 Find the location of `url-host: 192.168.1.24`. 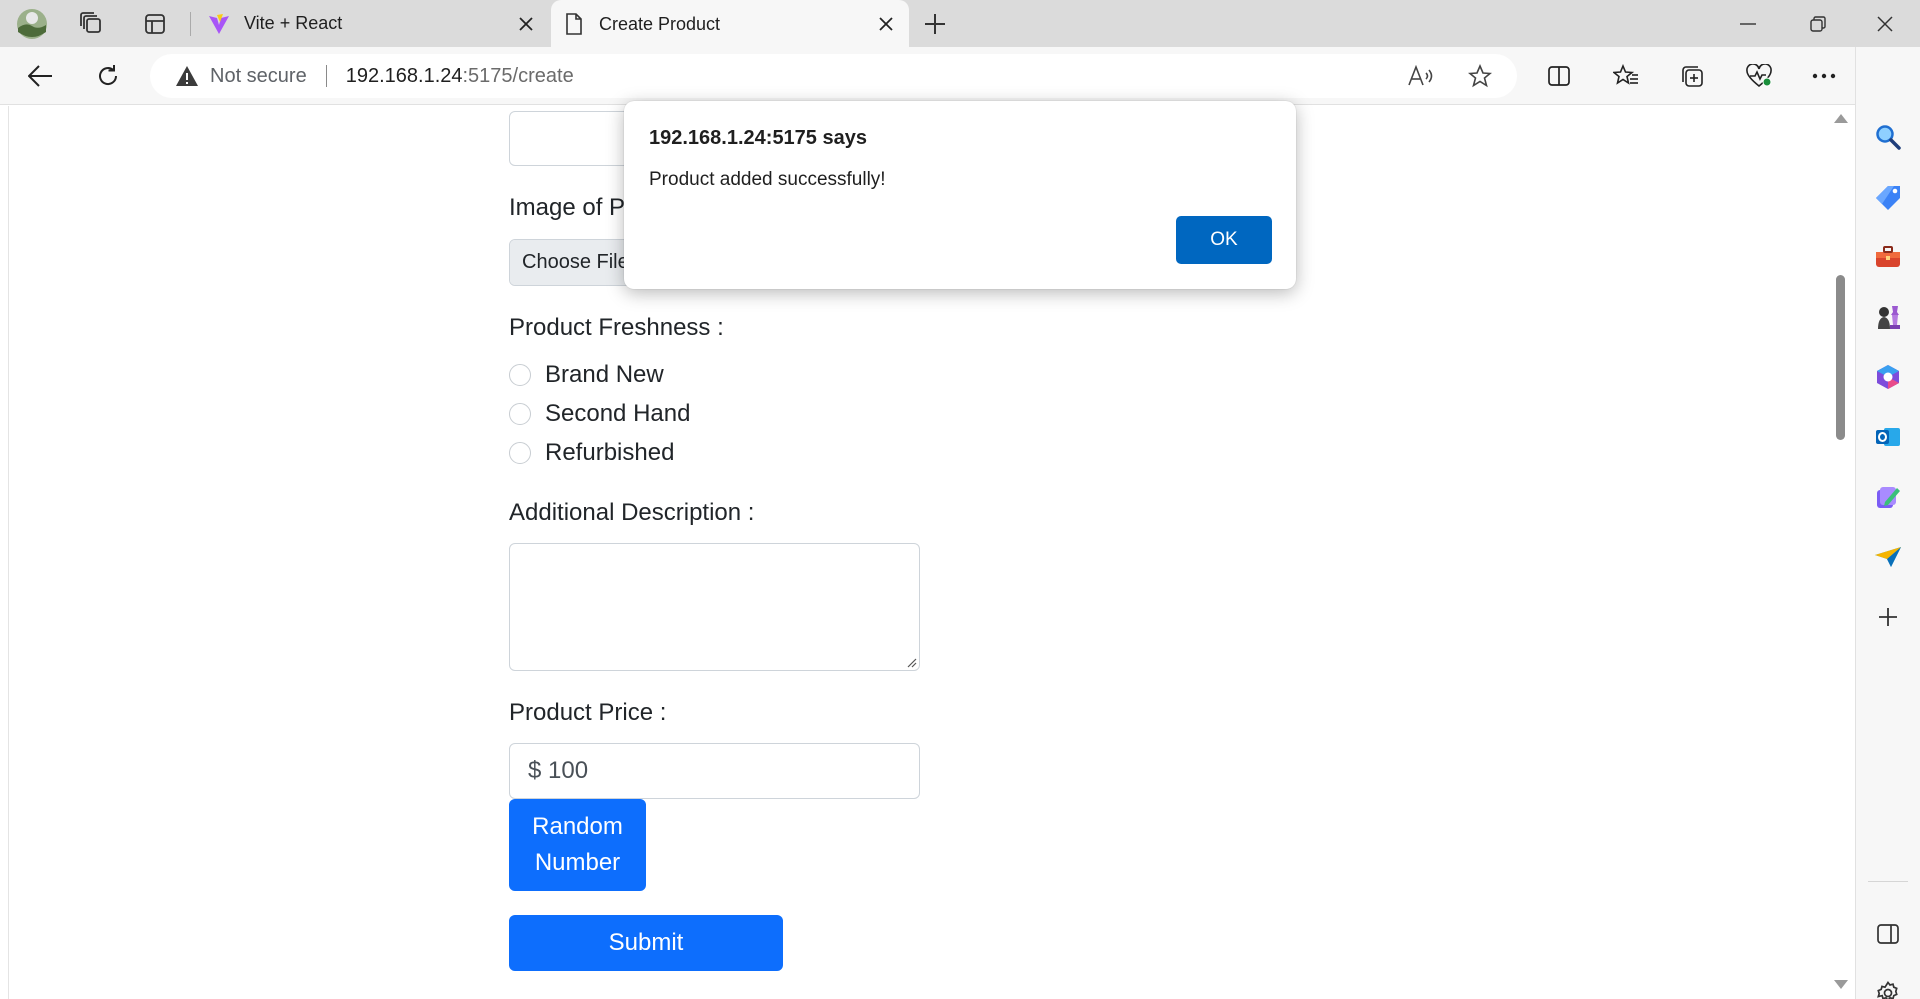

url-host: 192.168.1.24 is located at coordinates (404, 75).